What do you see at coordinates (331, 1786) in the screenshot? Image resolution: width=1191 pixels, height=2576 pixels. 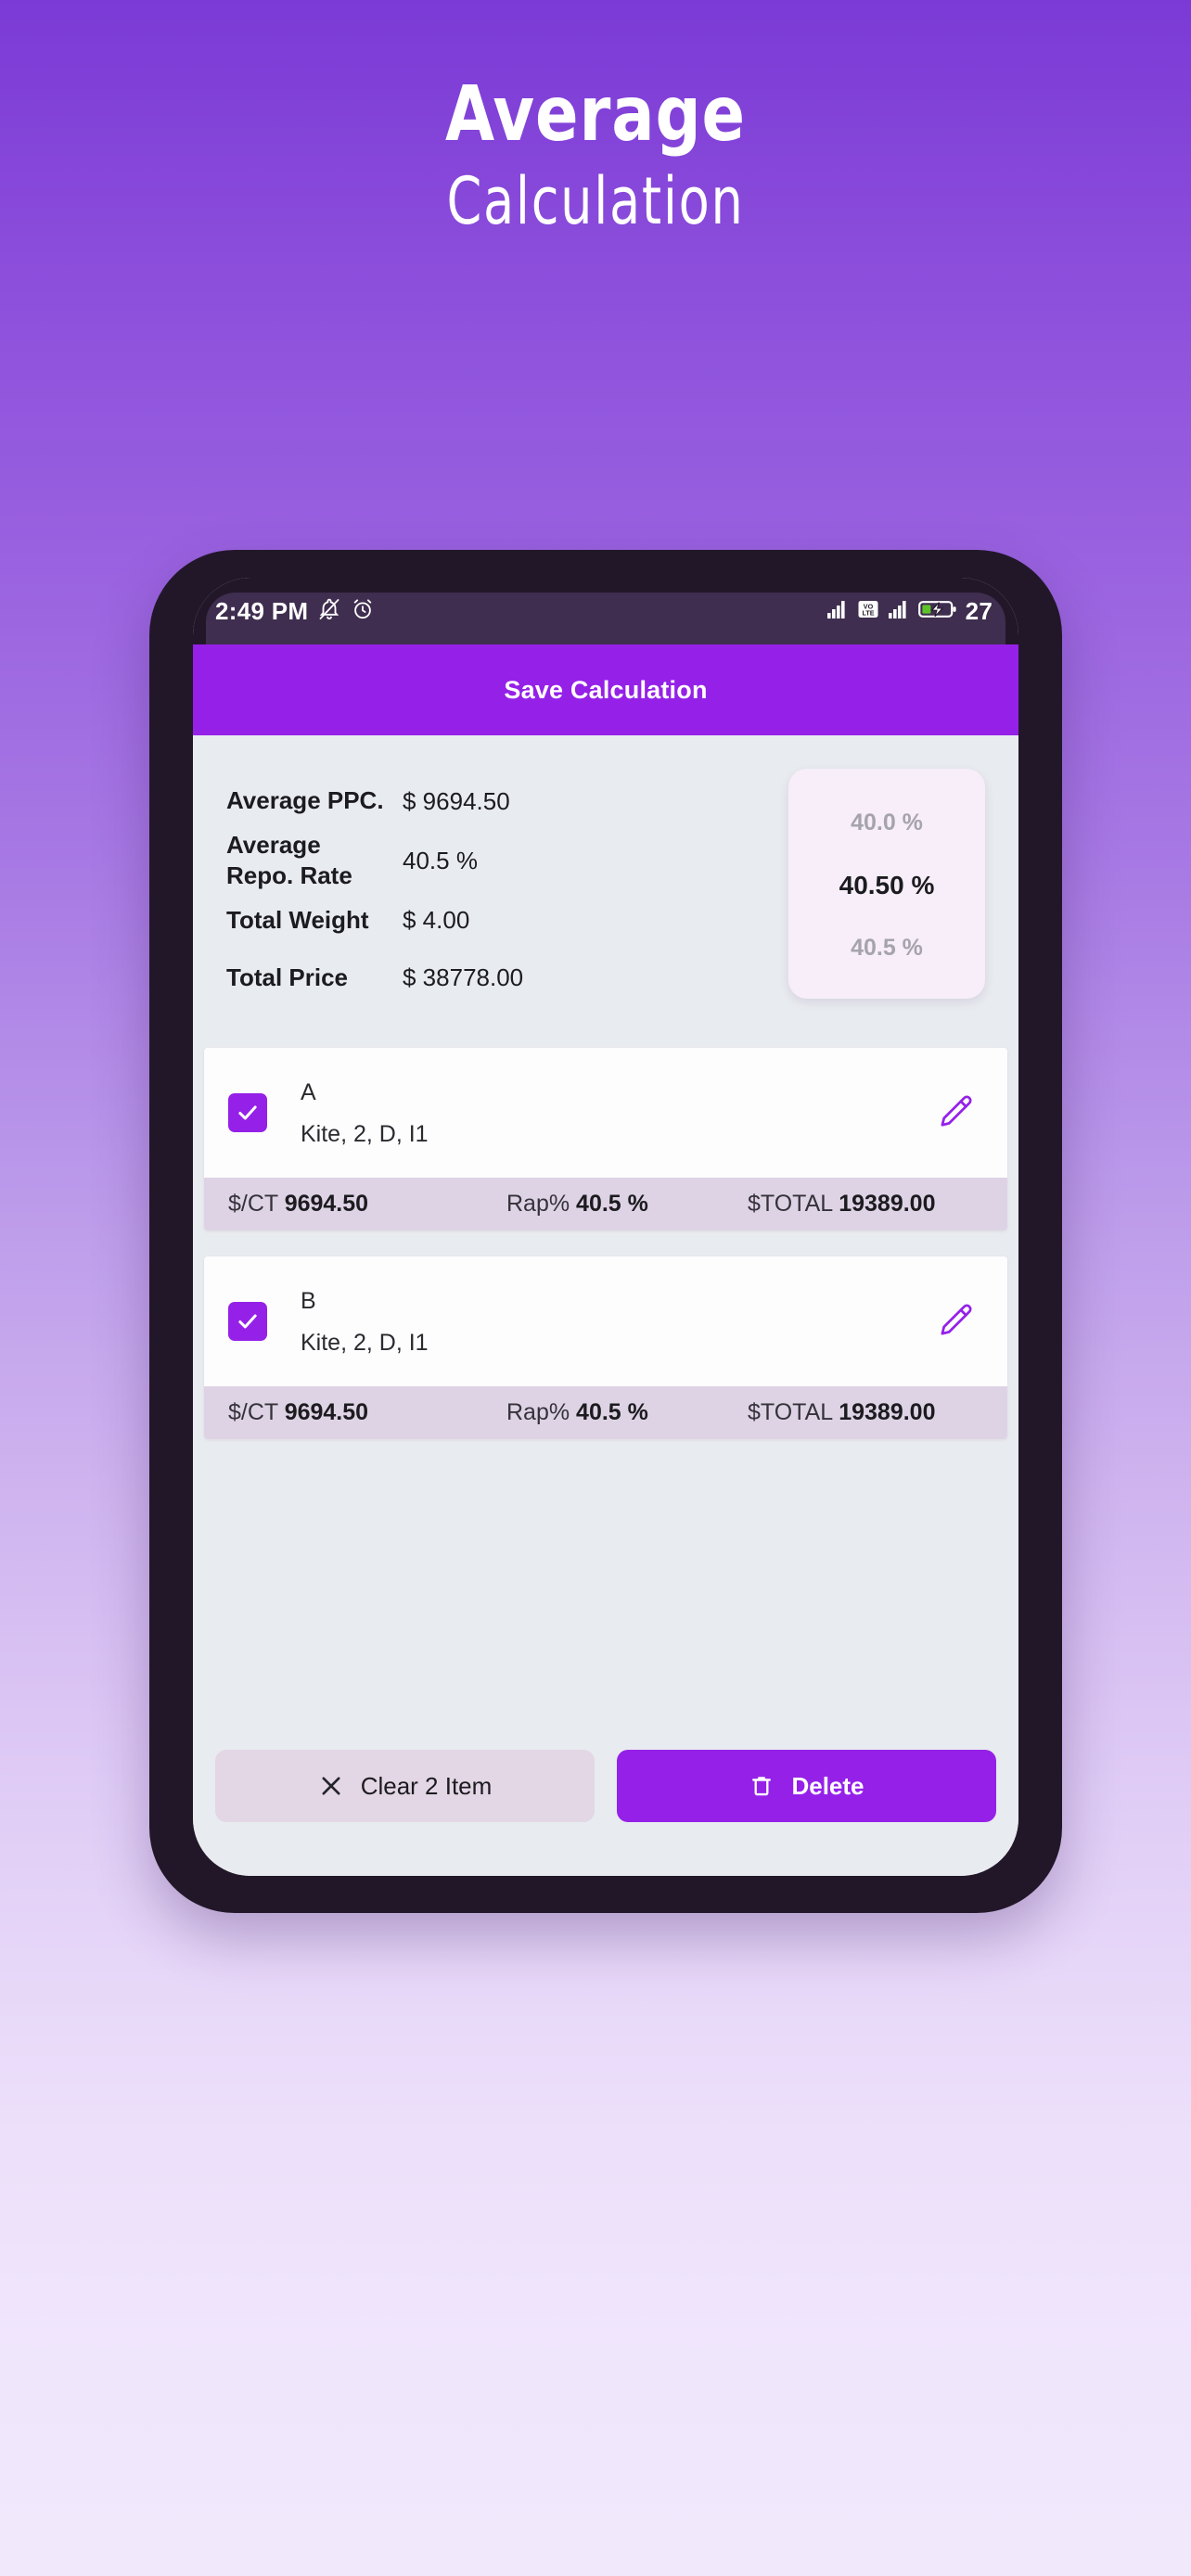 I see `close-x-icon` at bounding box center [331, 1786].